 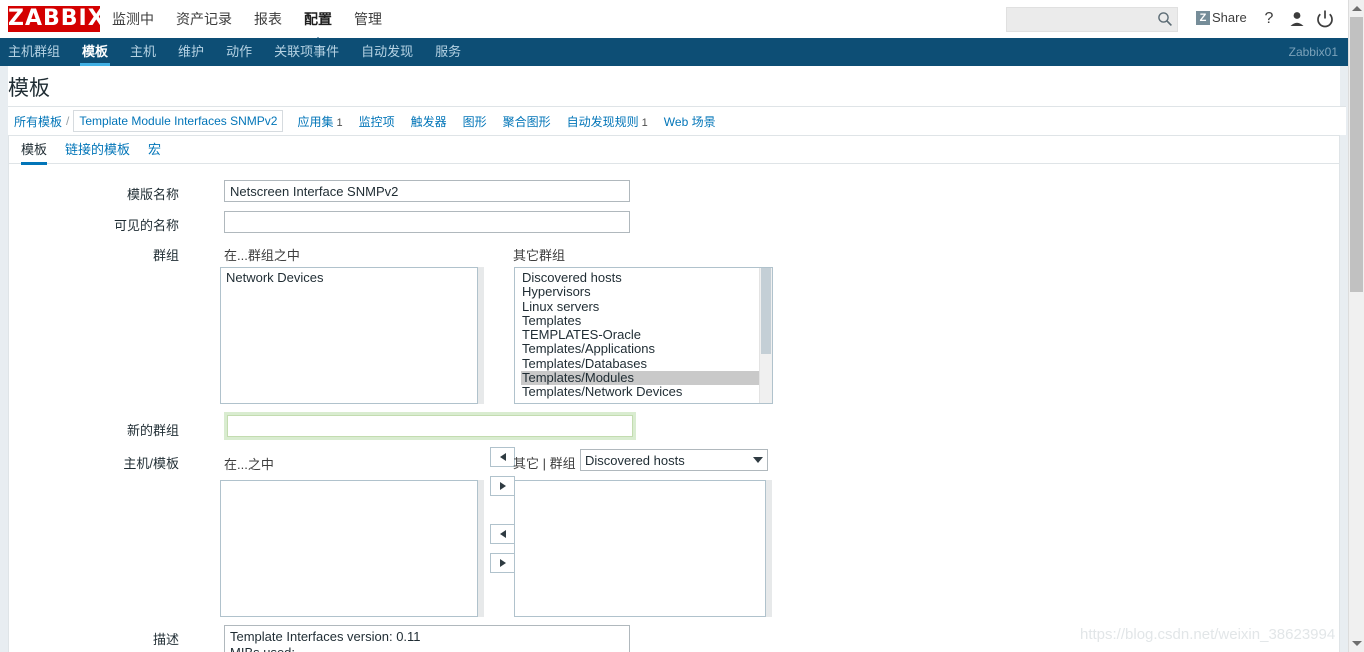 What do you see at coordinates (674, 150) in the screenshot?
I see `form-tabs: 模板 链接的模板 宏` at bounding box center [674, 150].